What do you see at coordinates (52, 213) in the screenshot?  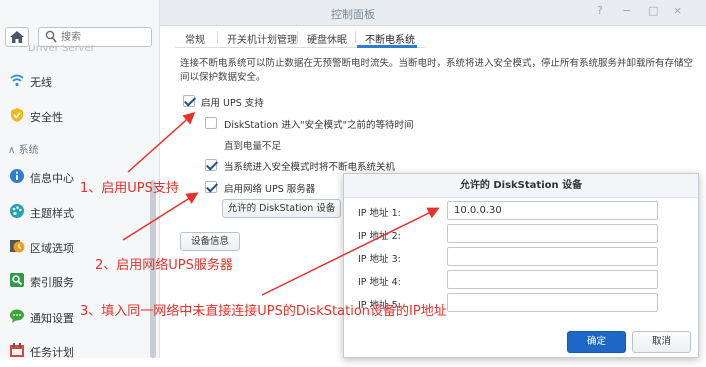 I see `sidebar-item-label: 主题样式` at bounding box center [52, 213].